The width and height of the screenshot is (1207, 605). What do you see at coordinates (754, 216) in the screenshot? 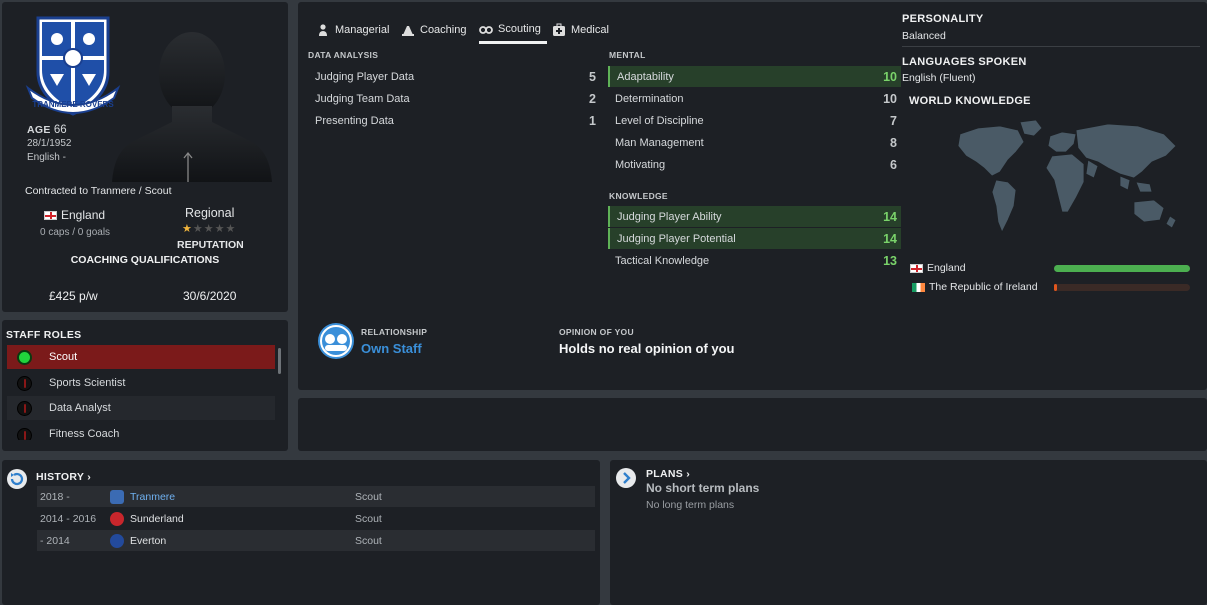
I see `attribute-row: Judging Player Ability 14` at bounding box center [754, 216].